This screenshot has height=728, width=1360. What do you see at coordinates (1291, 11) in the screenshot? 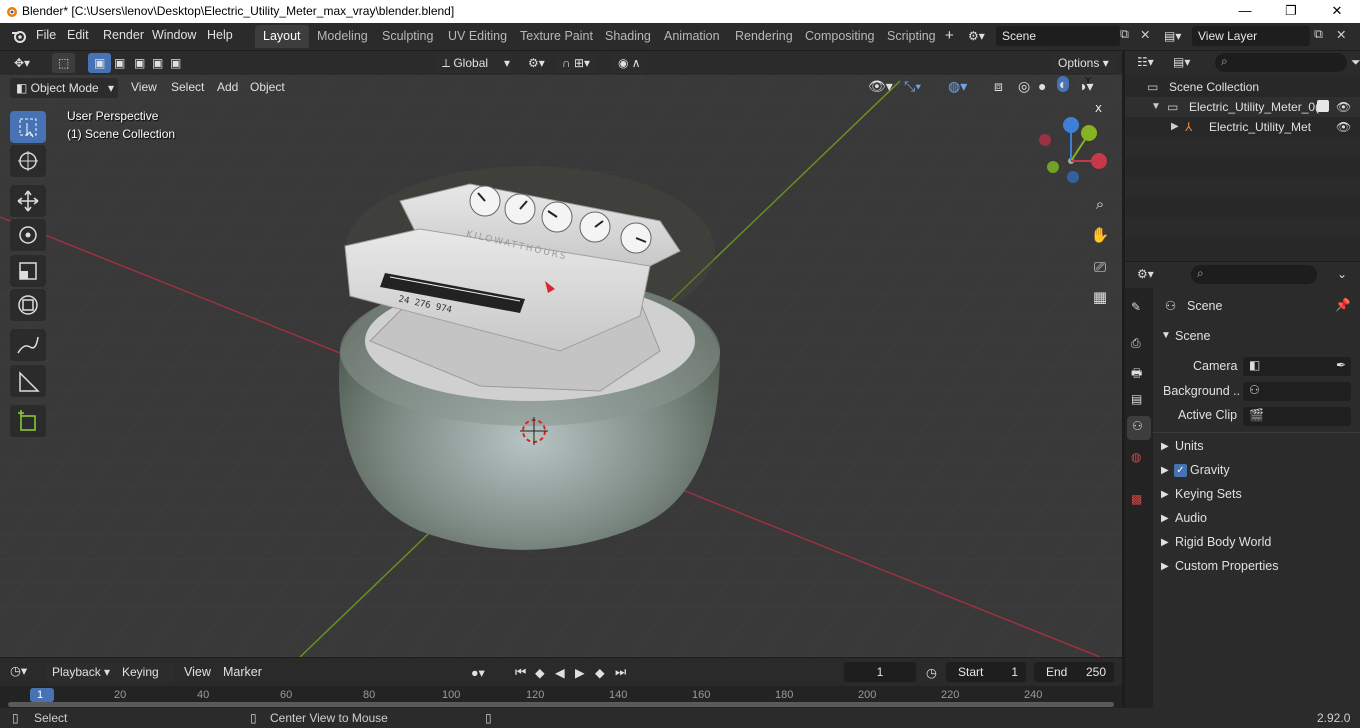
I see `maximize-button: ❐` at bounding box center [1291, 11].